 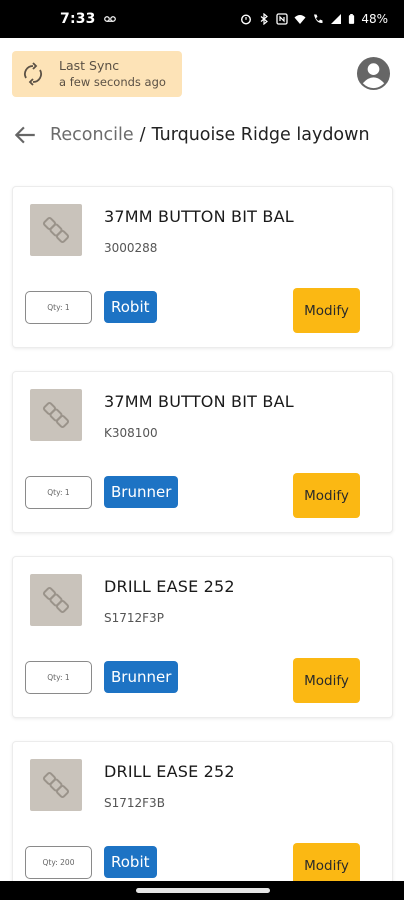 I want to click on back-arrow-icon, so click(x=25, y=135).